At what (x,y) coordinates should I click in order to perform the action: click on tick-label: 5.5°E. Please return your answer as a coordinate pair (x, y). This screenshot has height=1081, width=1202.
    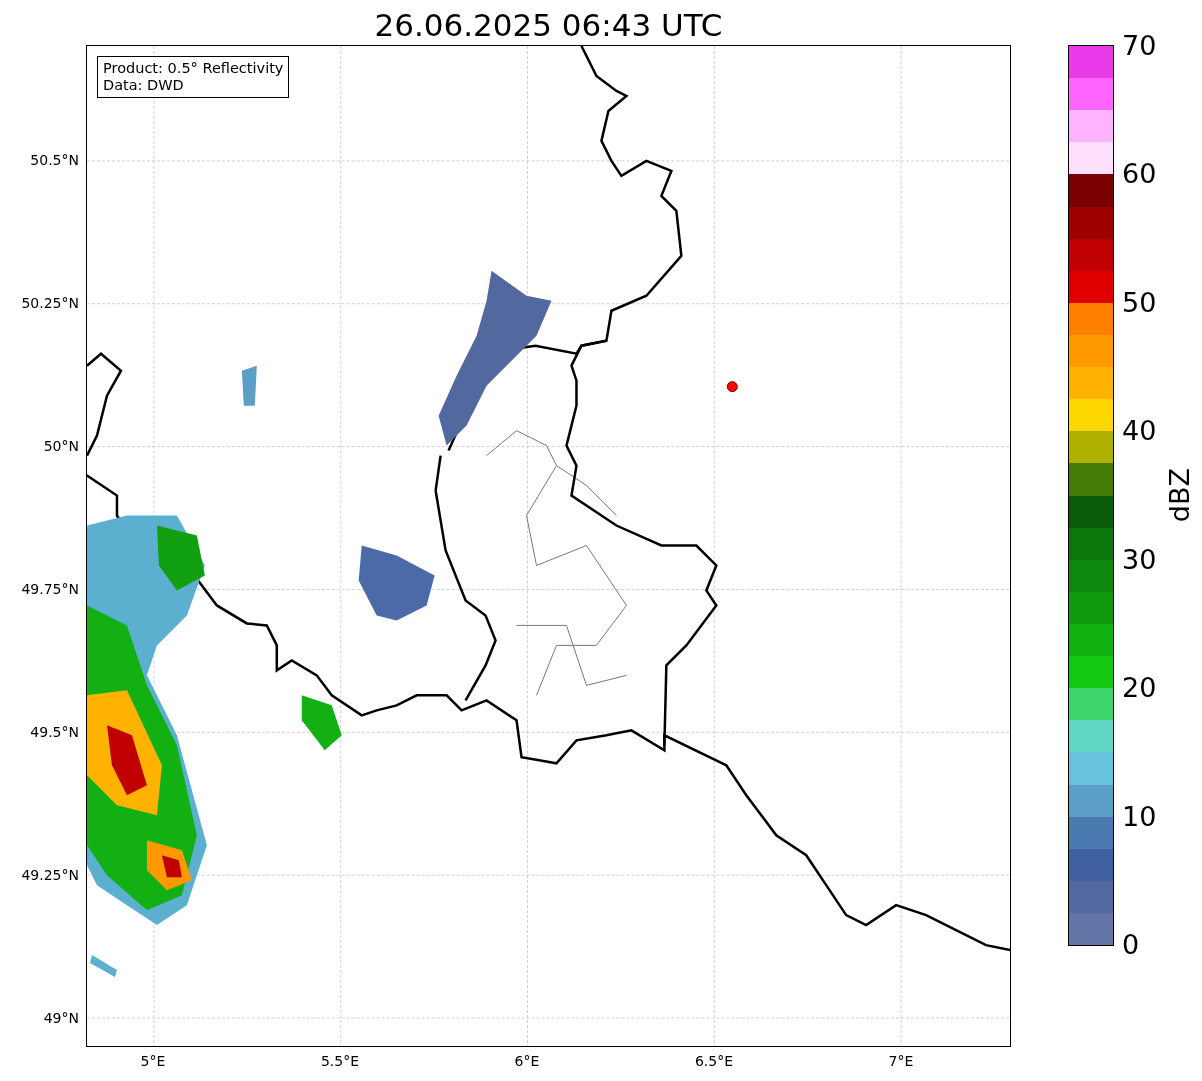
    Looking at the image, I should click on (340, 1061).